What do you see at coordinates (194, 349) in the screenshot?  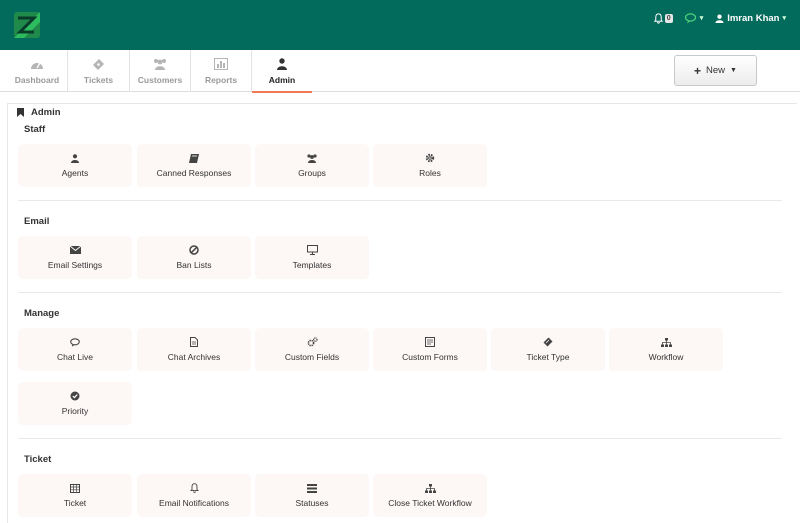 I see `admin-card-chat-archives: Chat Archives` at bounding box center [194, 349].